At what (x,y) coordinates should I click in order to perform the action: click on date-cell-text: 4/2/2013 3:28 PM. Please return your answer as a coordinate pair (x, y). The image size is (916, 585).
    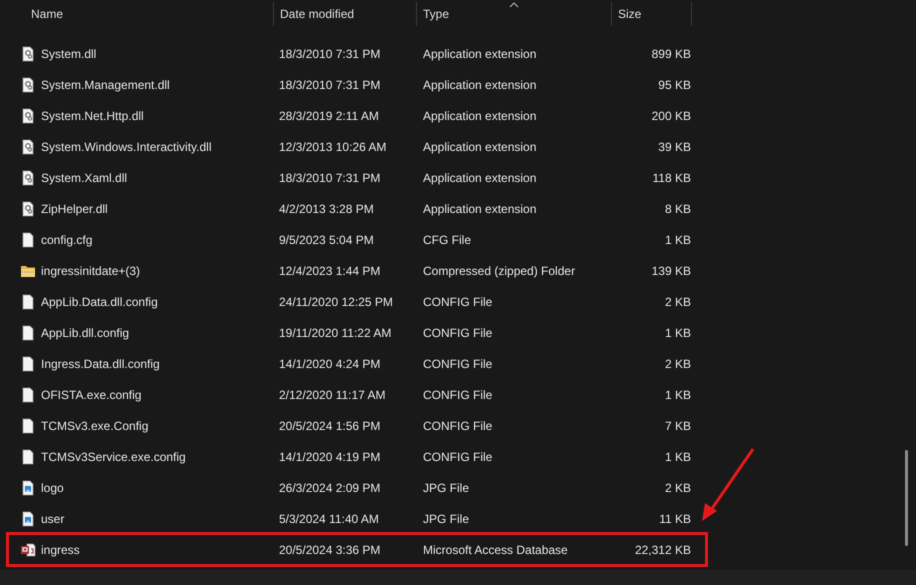
    Looking at the image, I should click on (326, 209).